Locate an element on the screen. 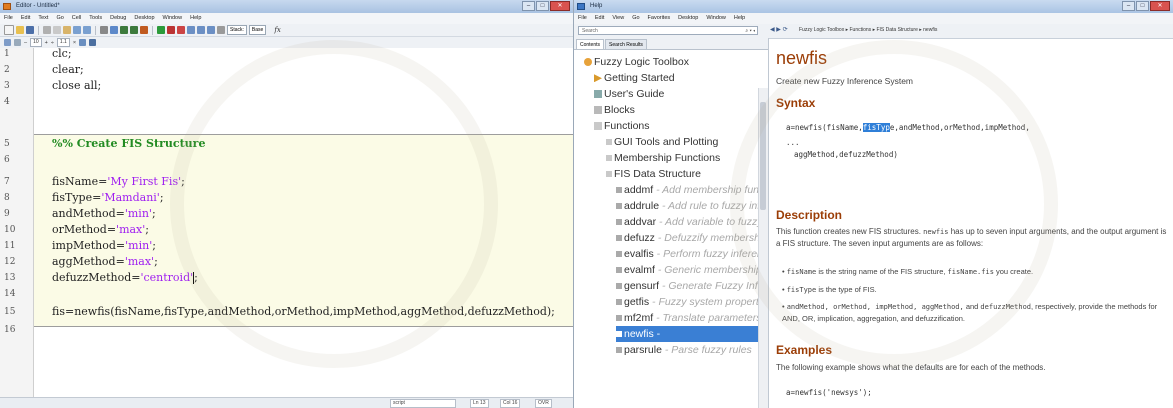 Image resolution: width=1173 pixels, height=408 pixels. menu-view: View is located at coordinates (618, 18).